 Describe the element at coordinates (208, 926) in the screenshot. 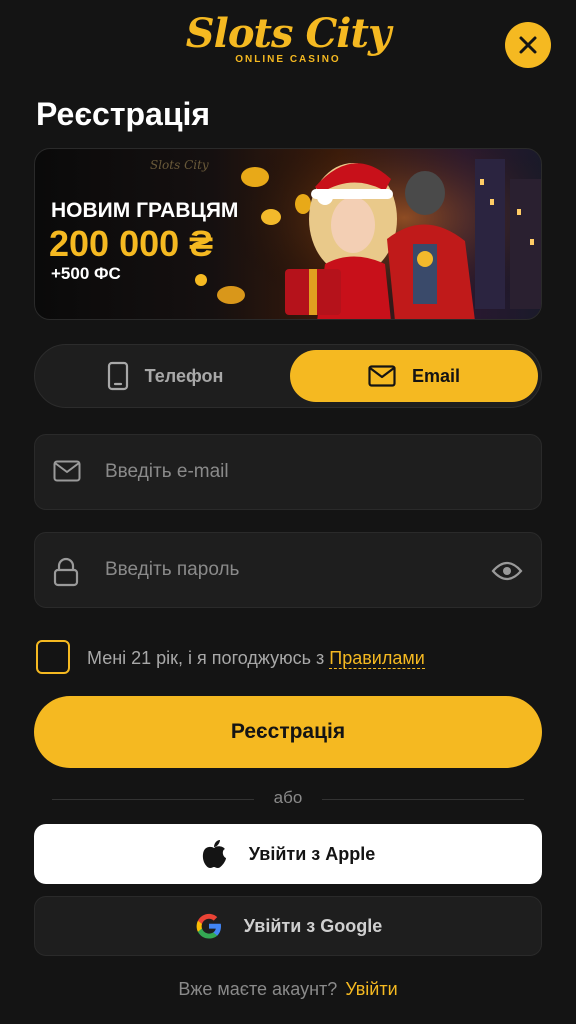

I see `google-icon` at that location.